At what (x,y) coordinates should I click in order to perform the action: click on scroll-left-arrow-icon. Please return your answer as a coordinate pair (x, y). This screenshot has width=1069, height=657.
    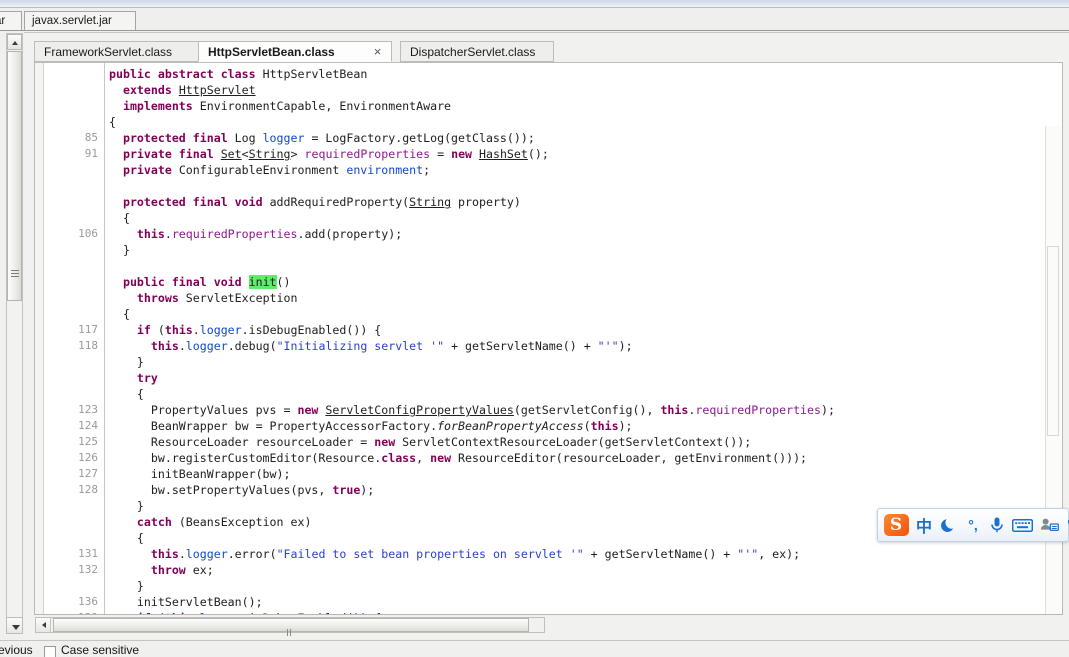
    Looking at the image, I should click on (43, 625).